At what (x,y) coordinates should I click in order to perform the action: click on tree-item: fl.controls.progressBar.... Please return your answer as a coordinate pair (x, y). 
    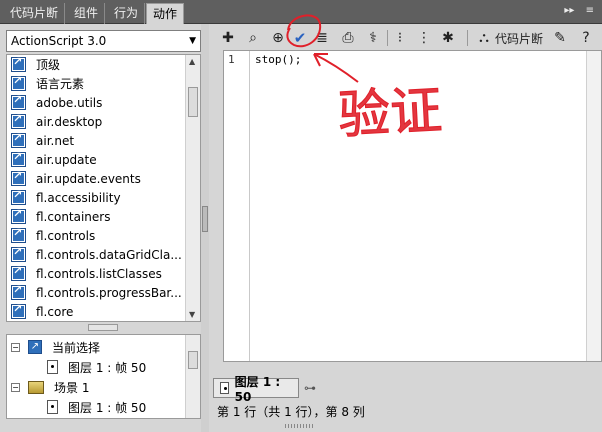
    Looking at the image, I should click on (96, 292).